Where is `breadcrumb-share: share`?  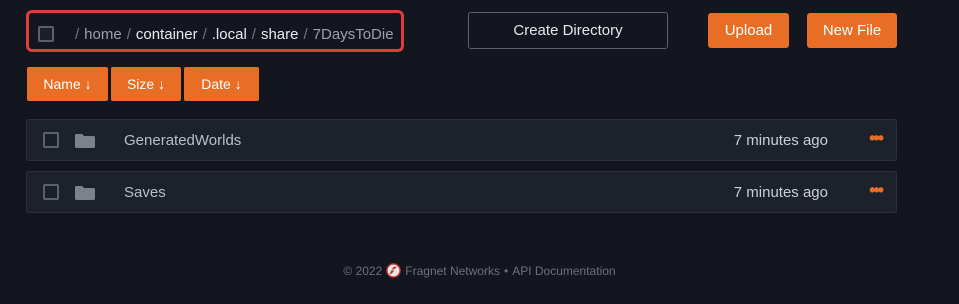 breadcrumb-share: share is located at coordinates (280, 34).